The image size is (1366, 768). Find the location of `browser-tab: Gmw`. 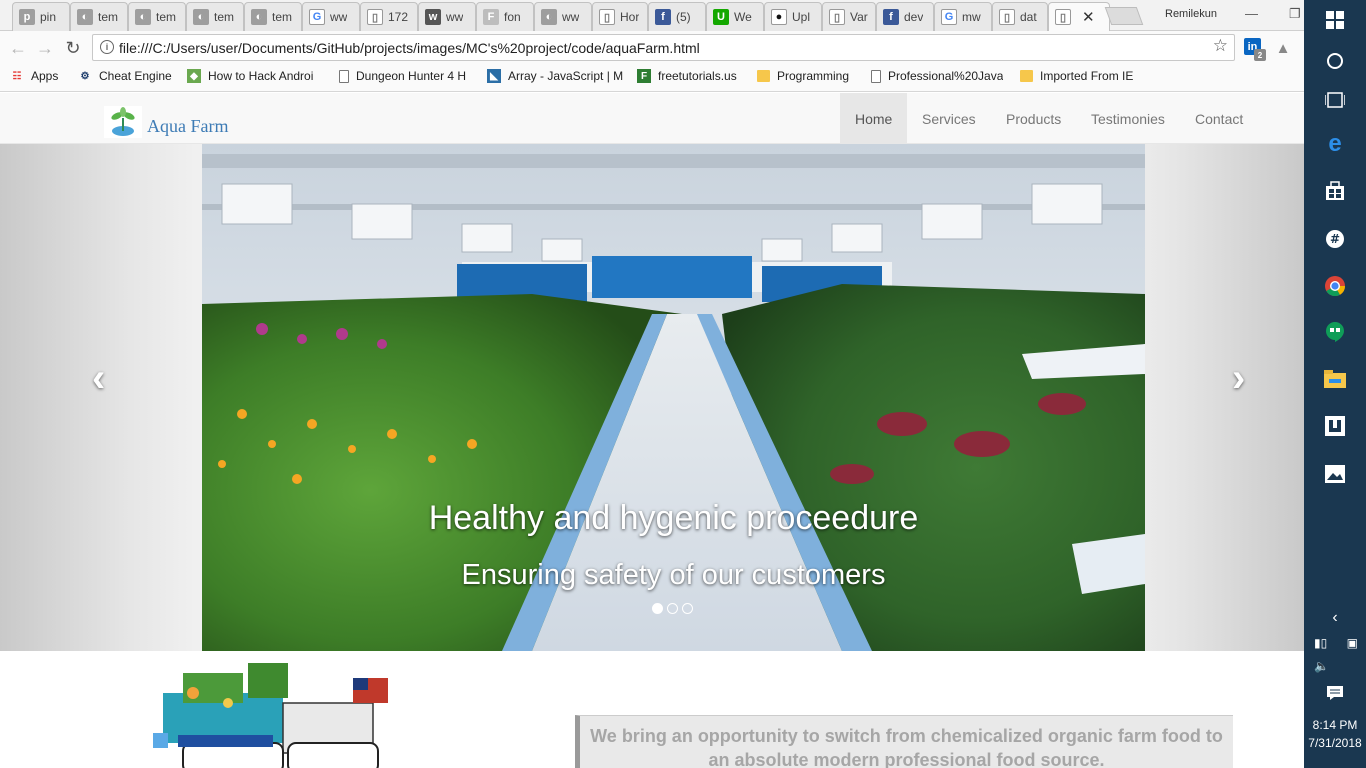

browser-tab: Gmw is located at coordinates (963, 16).